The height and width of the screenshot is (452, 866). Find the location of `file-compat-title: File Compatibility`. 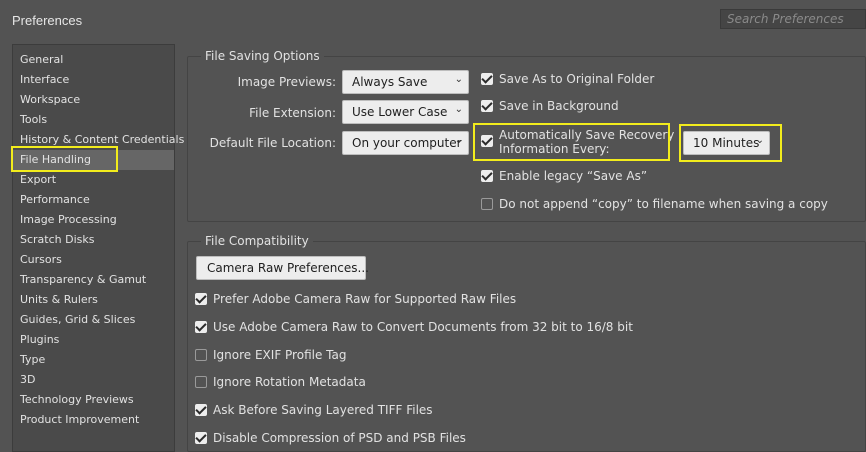

file-compat-title: File Compatibility is located at coordinates (257, 241).